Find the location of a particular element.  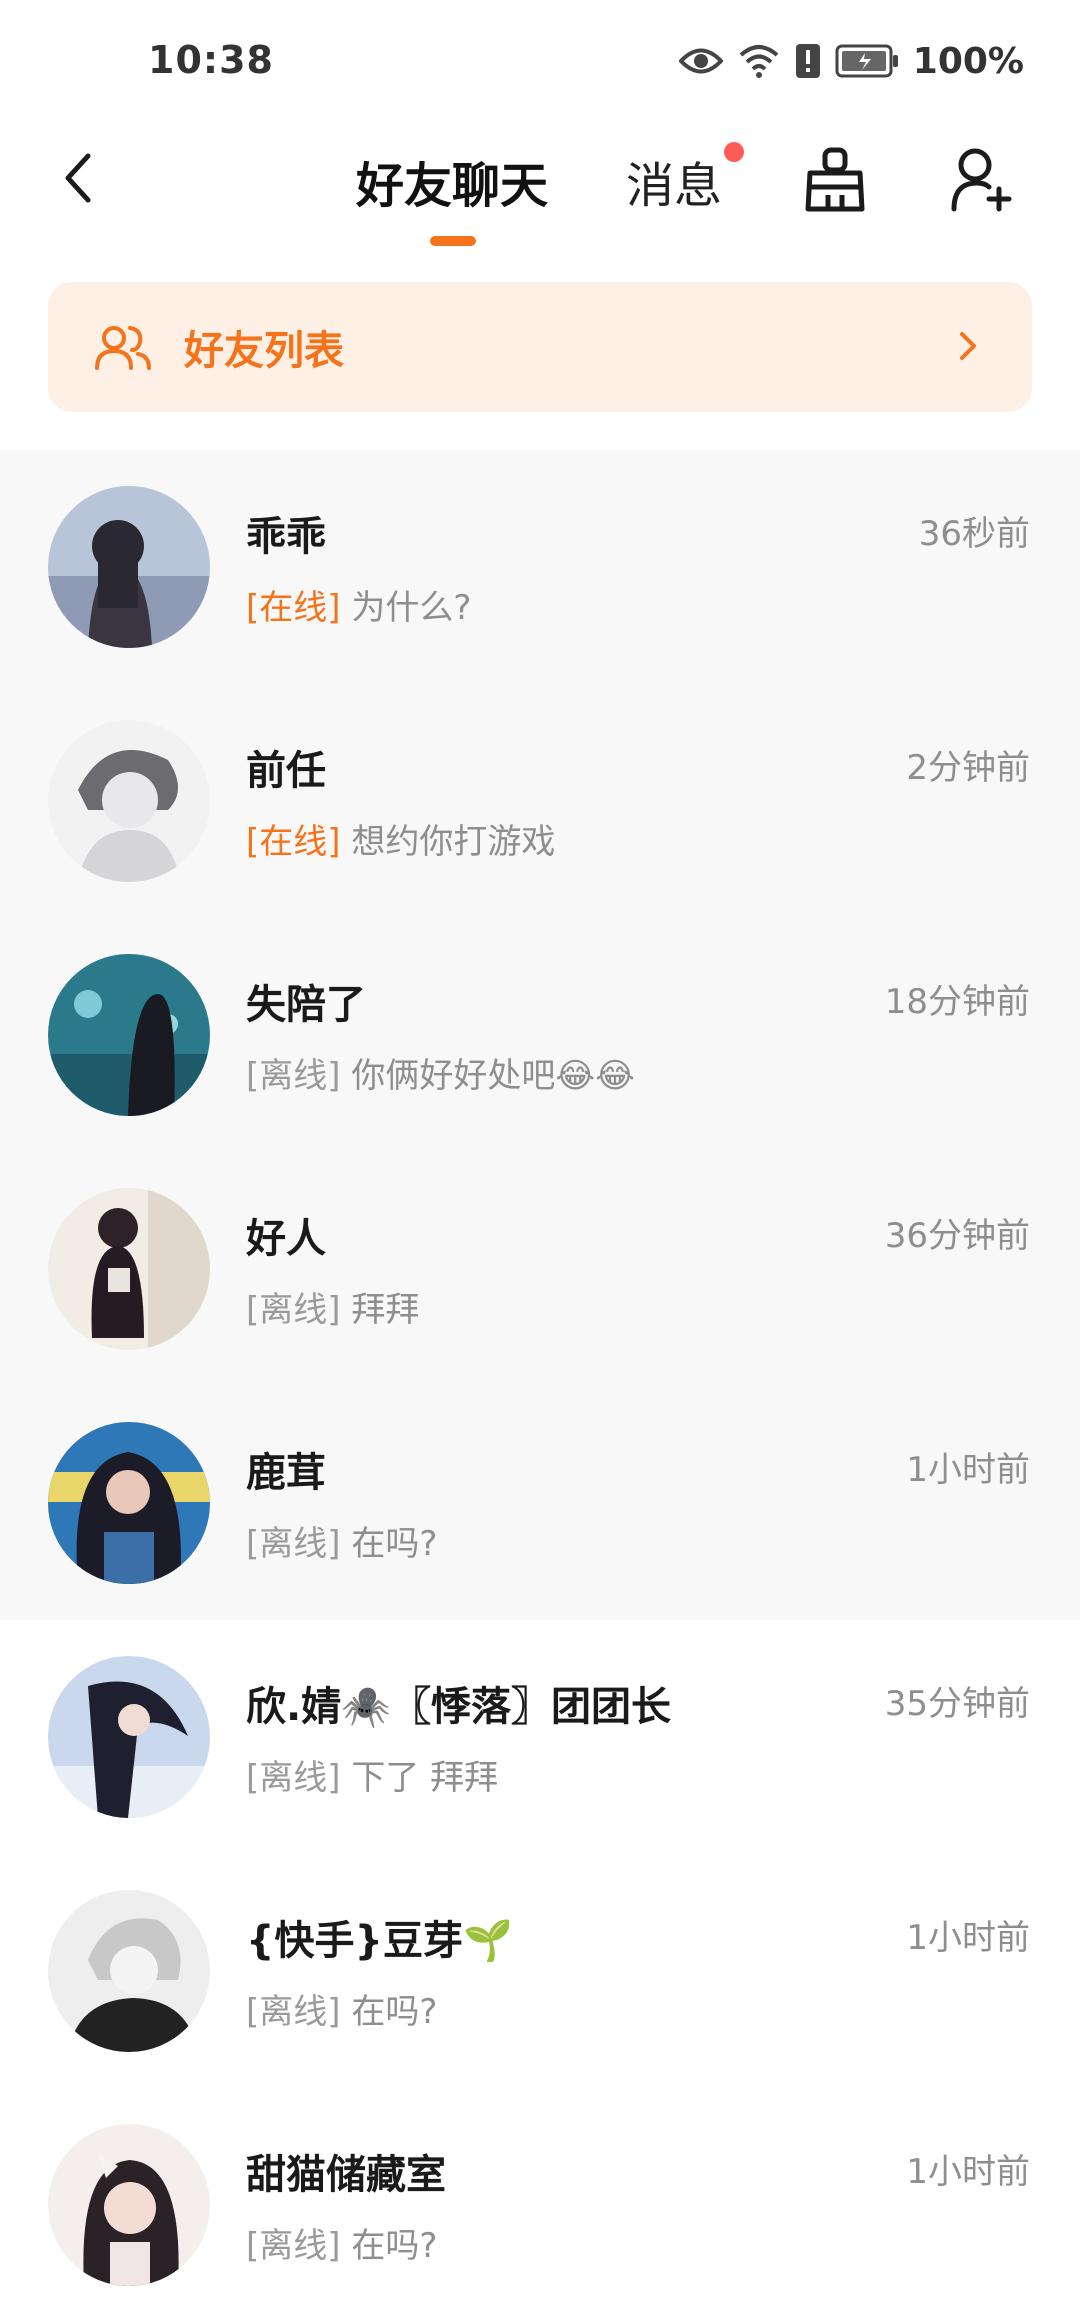

friend-list-banner: 好友列表 is located at coordinates (540, 347).